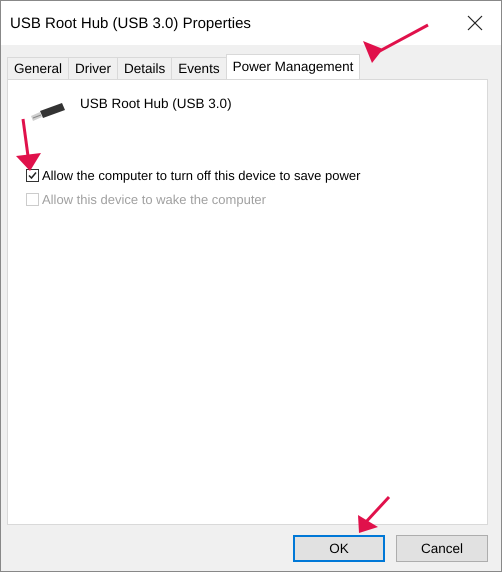 Image resolution: width=502 pixels, height=572 pixels. I want to click on checkbox-option: Allow the computer to turn off this device to save power, so click(247, 175).